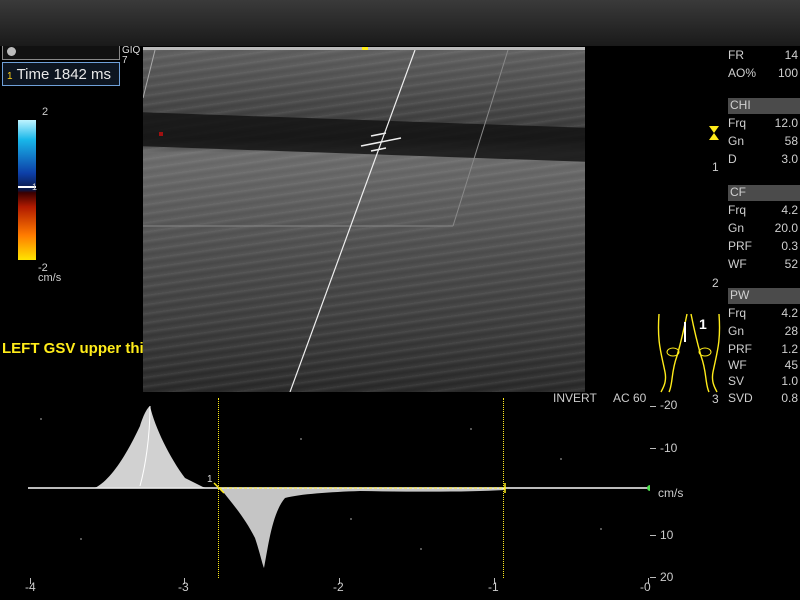 The width and height of the screenshot is (800, 600). What do you see at coordinates (763, 55) in the screenshot?
I see `param-fr: FR 14` at bounding box center [763, 55].